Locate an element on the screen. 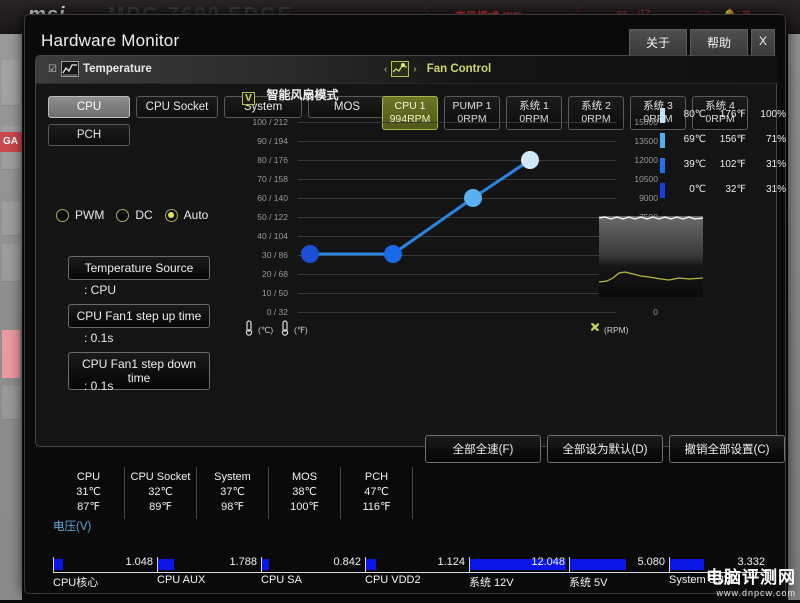  y-tick-left: 40 / 104 is located at coordinates (272, 236).